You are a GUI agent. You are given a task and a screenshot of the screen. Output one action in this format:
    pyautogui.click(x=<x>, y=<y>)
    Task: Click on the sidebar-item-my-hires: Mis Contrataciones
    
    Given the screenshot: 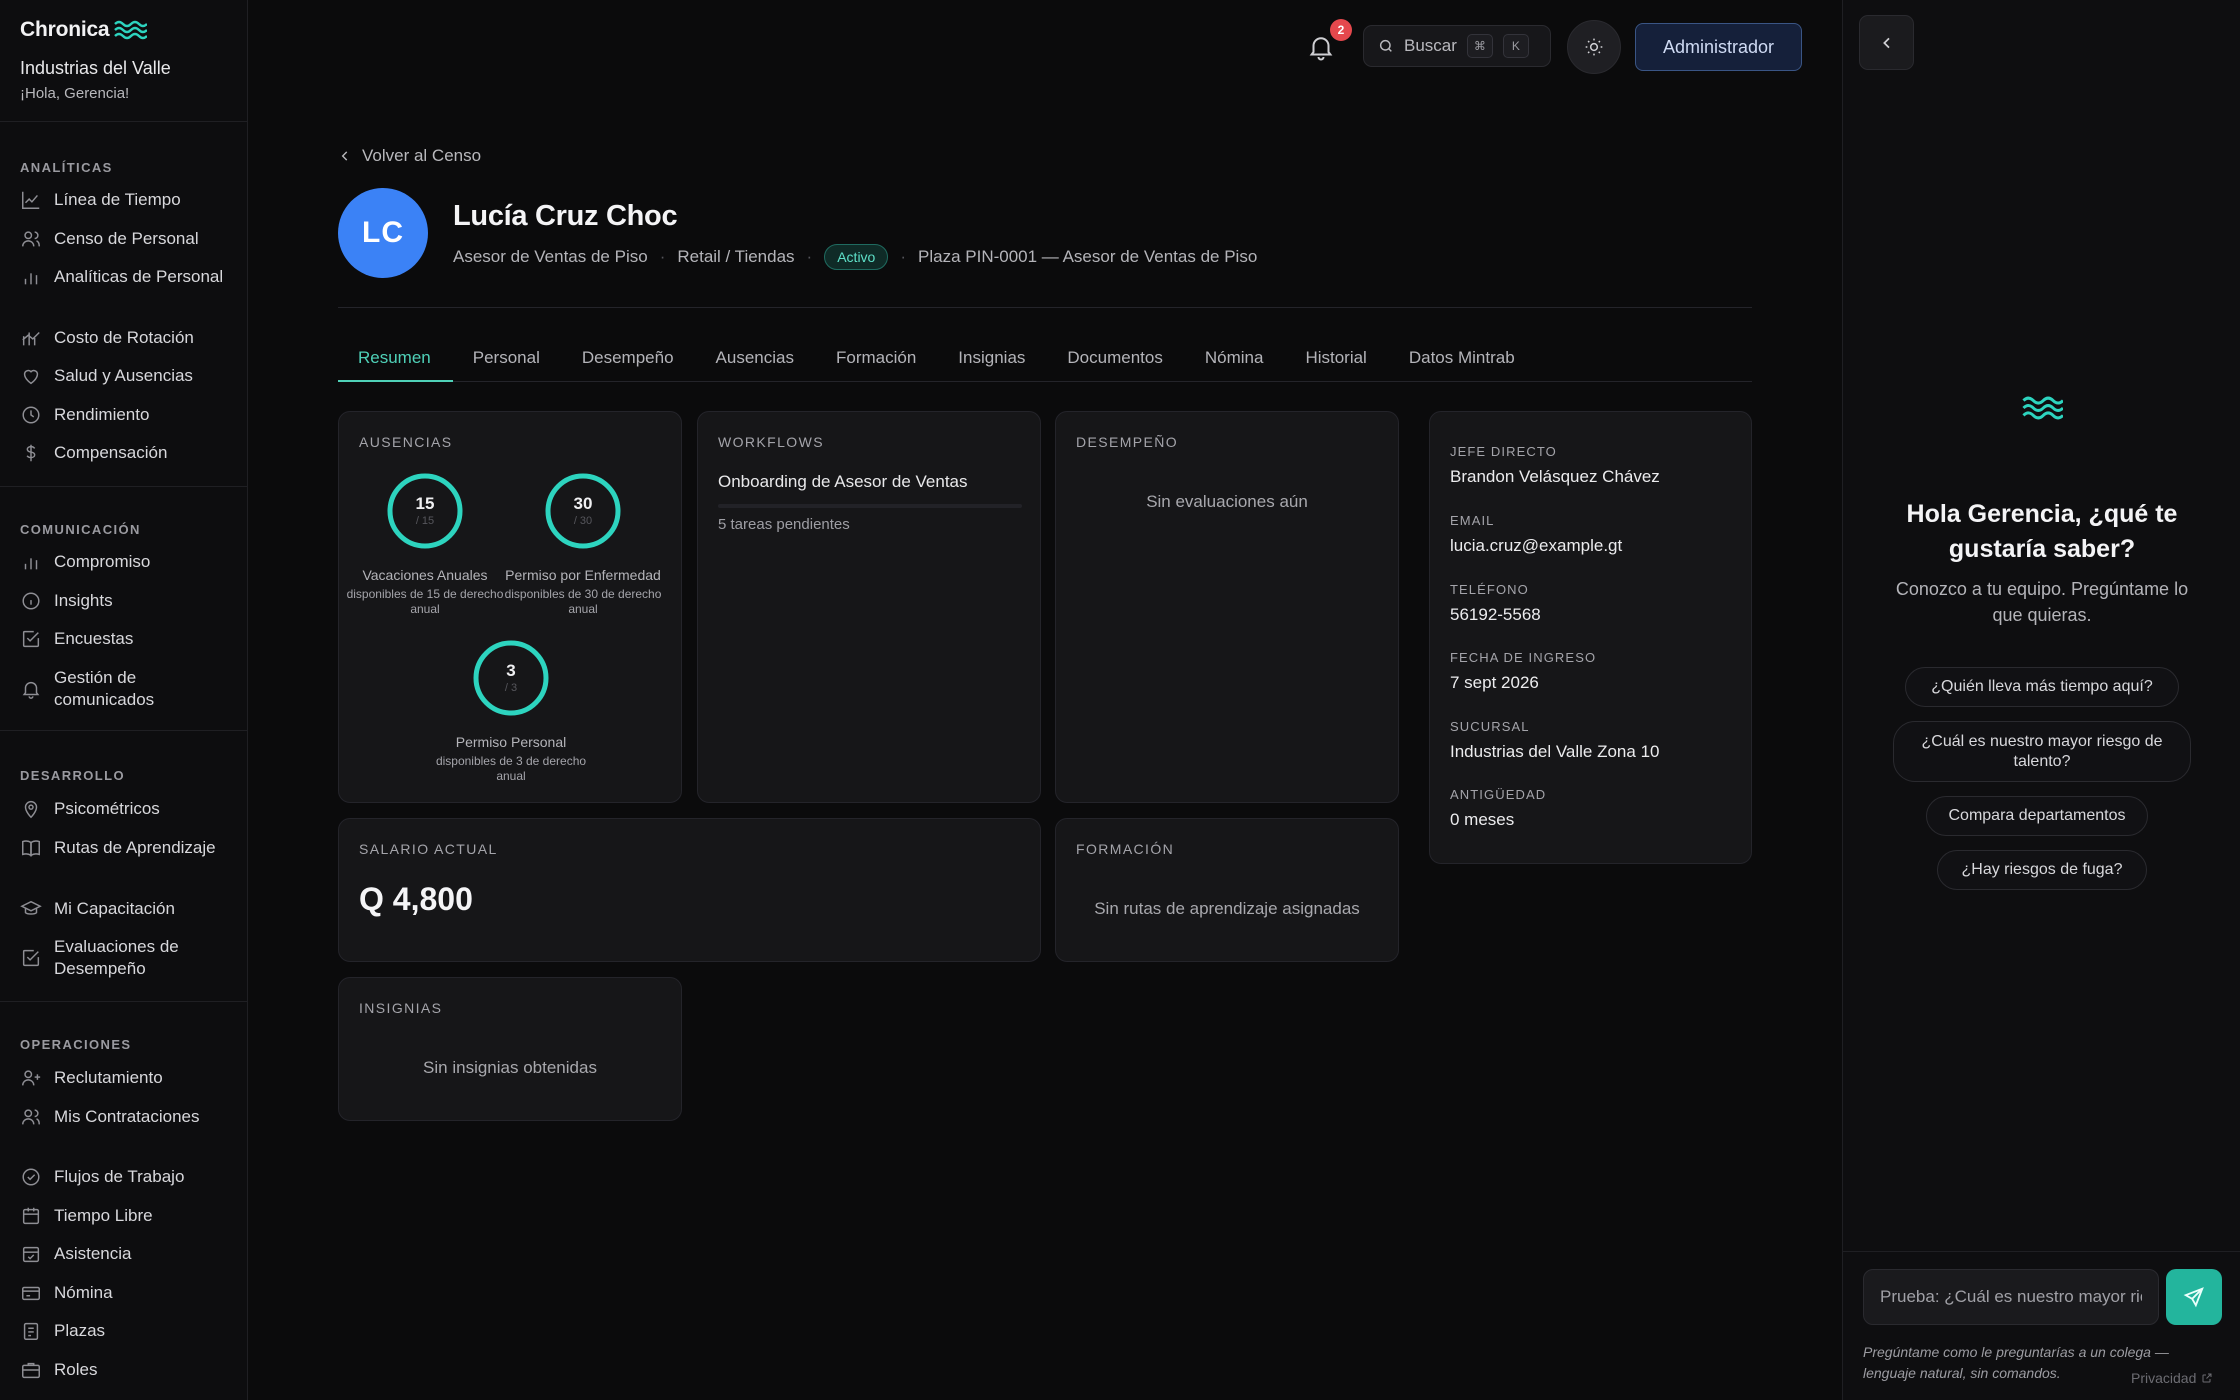 What is the action you would take?
    pyautogui.click(x=130, y=1117)
    